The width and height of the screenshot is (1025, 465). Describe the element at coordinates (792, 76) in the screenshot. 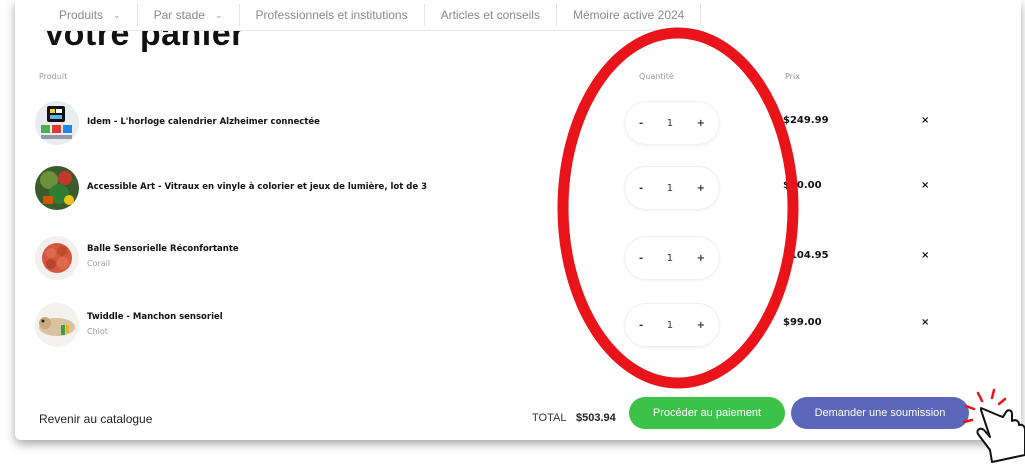

I see `column-header-price: Prix` at that location.